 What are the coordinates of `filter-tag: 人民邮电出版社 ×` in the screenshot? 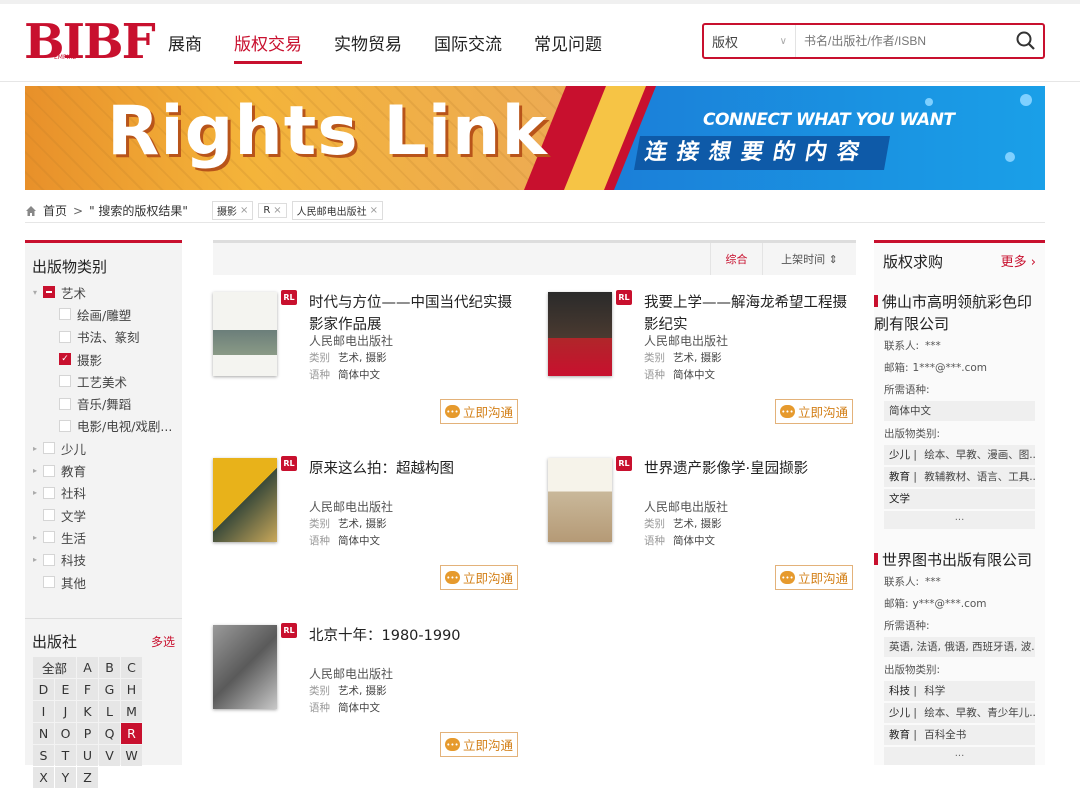 It's located at (337, 210).